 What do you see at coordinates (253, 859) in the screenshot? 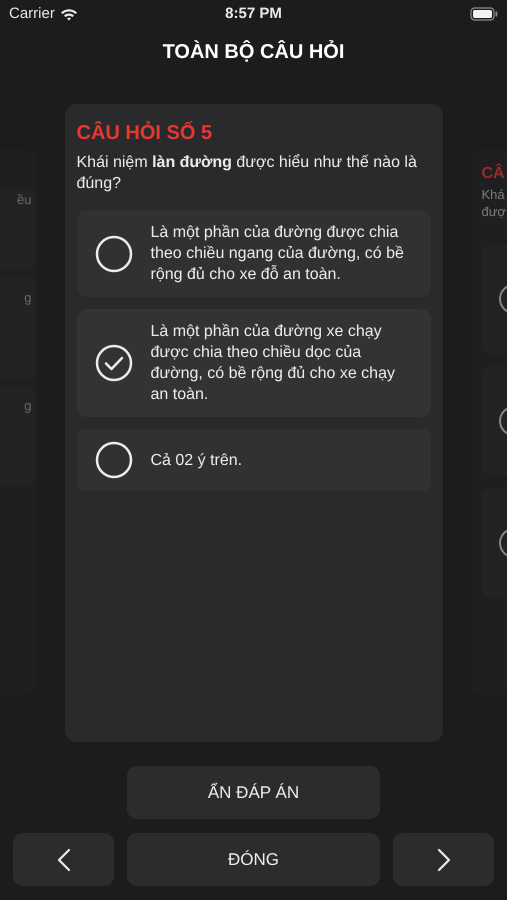
I see `close-button: ĐÓNG` at bounding box center [253, 859].